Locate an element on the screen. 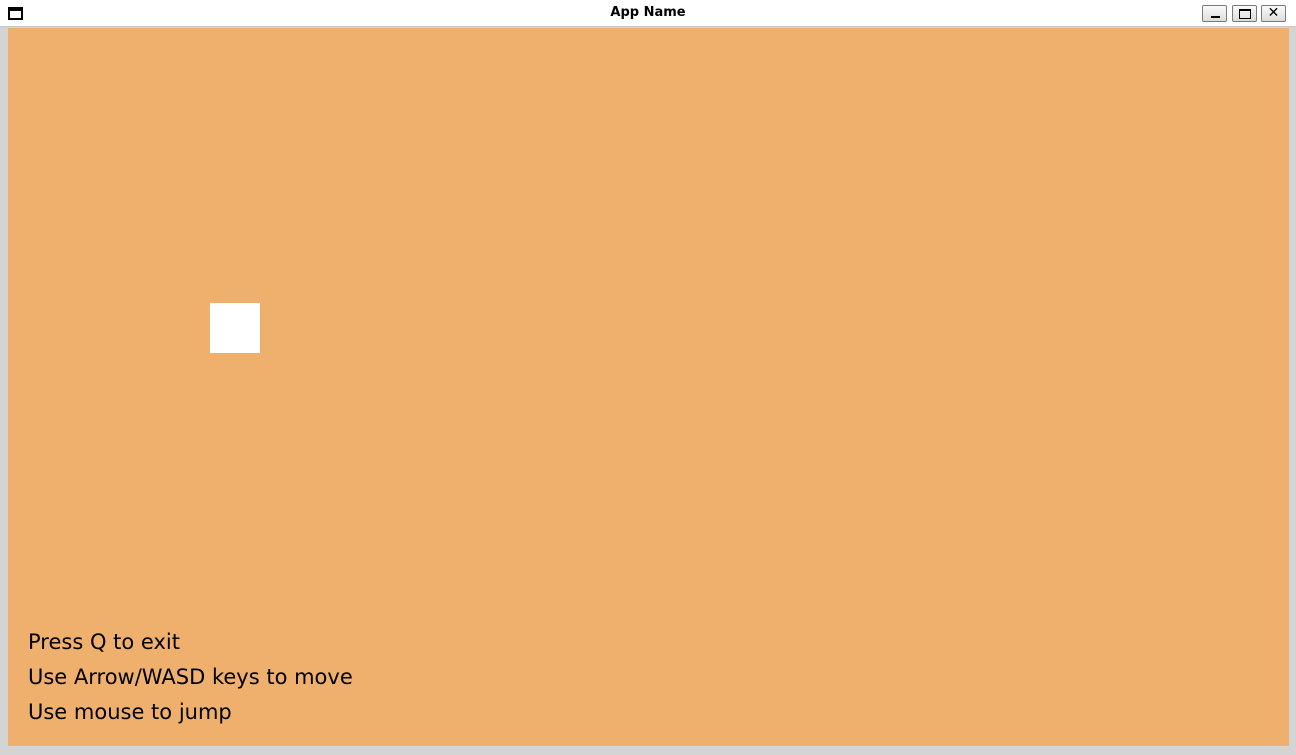 This screenshot has height=755, width=1296. title-bar: App Name ✕ is located at coordinates (648, 13).